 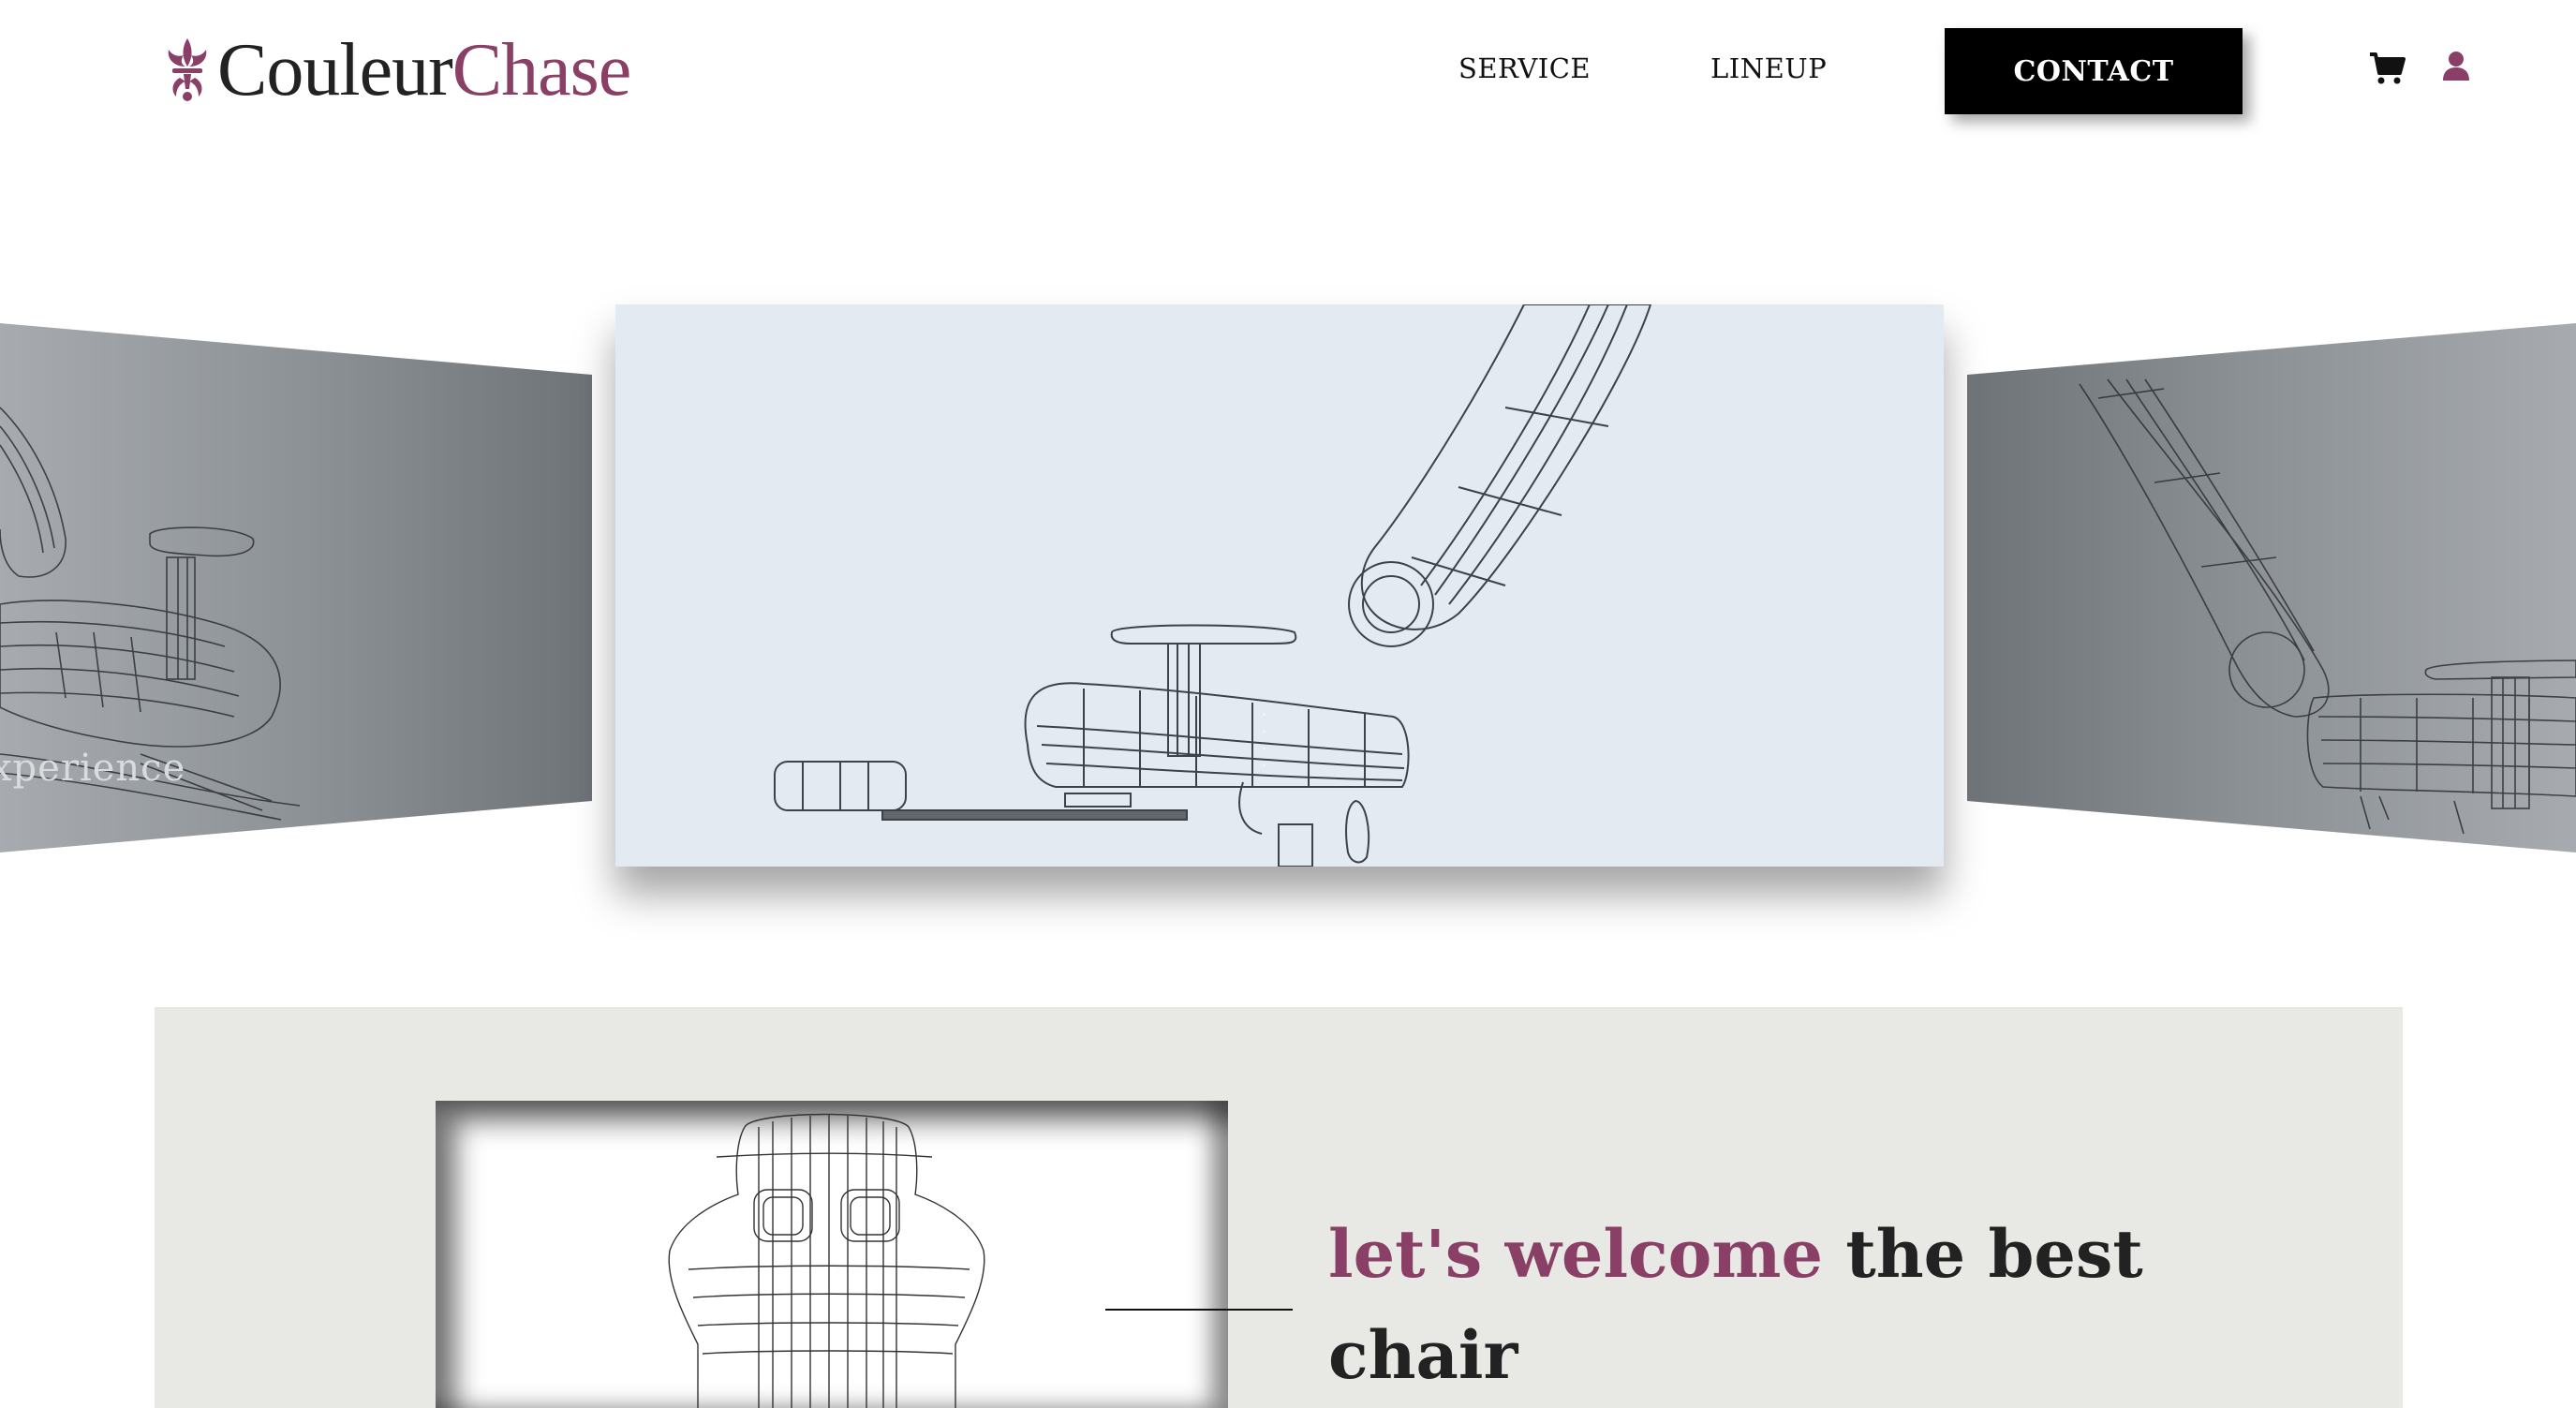 I want to click on user-icon, so click(x=2456, y=67).